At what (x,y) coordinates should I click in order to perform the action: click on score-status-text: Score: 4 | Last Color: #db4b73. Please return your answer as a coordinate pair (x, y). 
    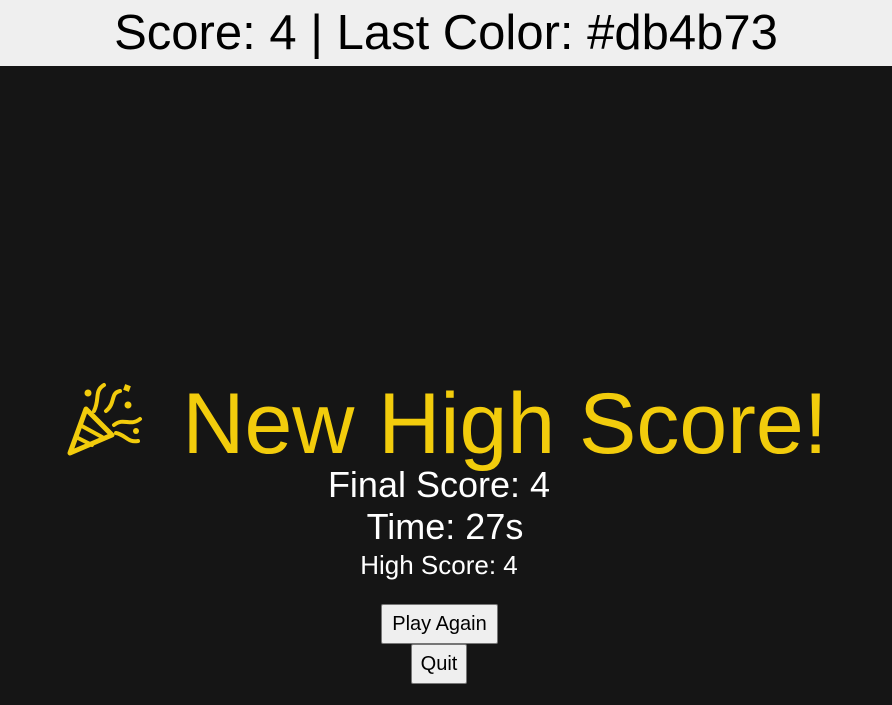
    Looking at the image, I should click on (446, 33).